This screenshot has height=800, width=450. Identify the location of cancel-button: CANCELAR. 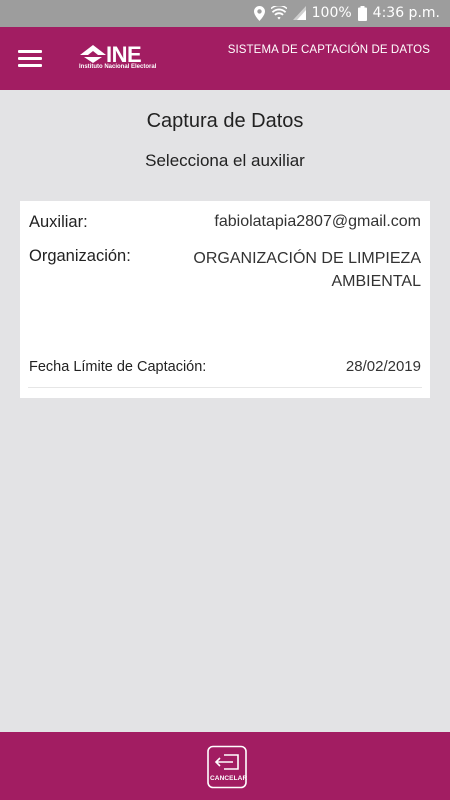
(226, 767).